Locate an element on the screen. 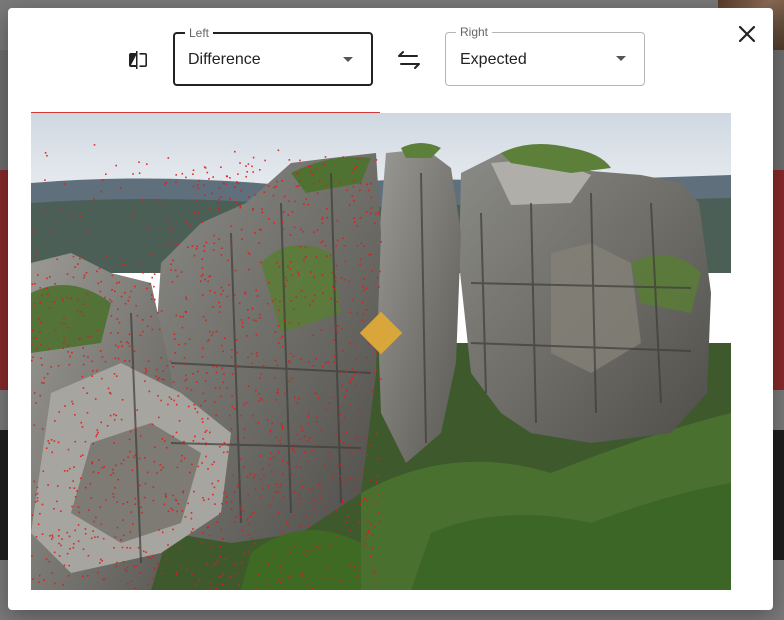  compare-icon is located at coordinates (138, 60).